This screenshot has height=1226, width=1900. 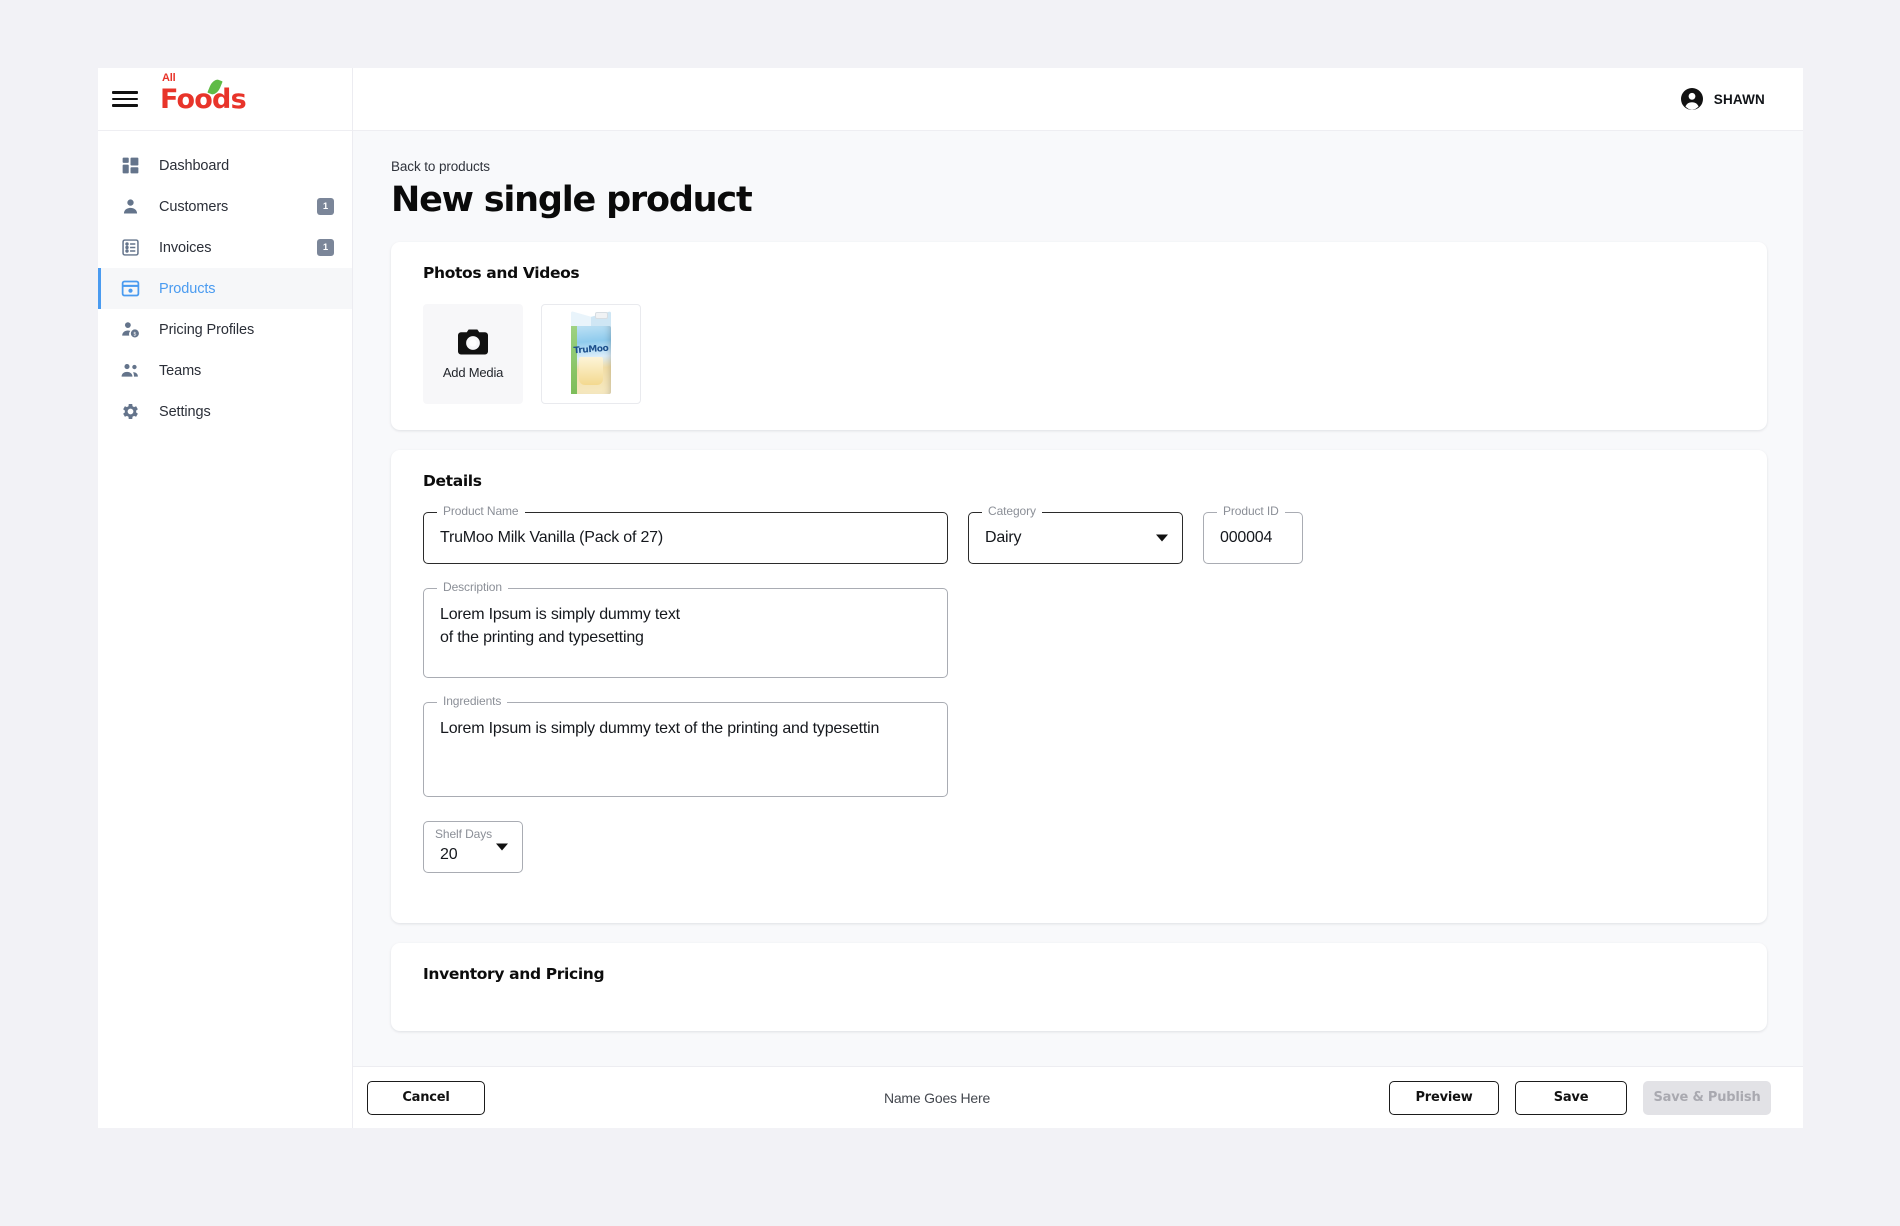 I want to click on photos-and-videos-card: Photos and Videos Add Media TruMoo, so click(x=1079, y=336).